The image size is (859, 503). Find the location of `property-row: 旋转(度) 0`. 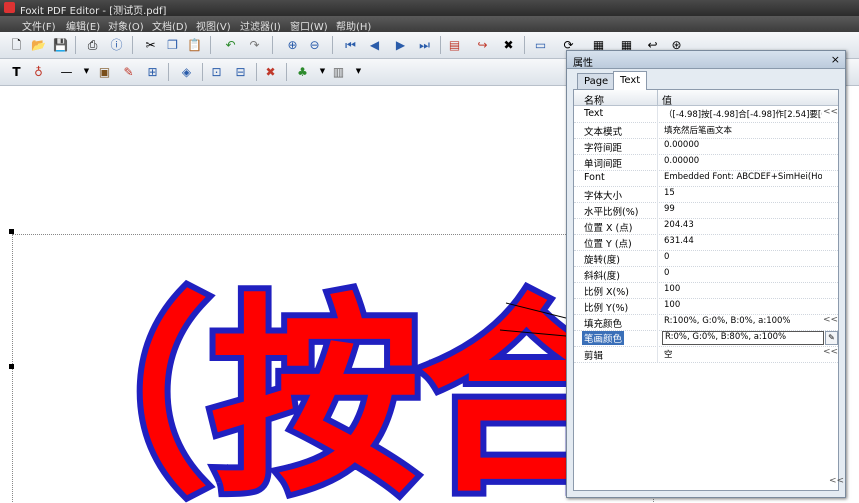

property-row: 旋转(度) 0 is located at coordinates (706, 258).